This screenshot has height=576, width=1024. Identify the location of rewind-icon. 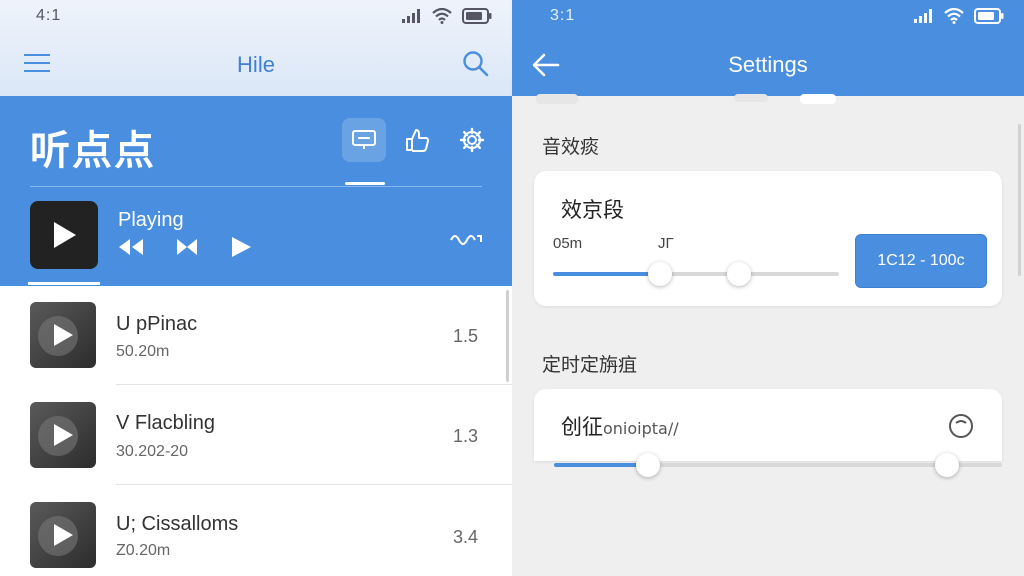
(131, 247).